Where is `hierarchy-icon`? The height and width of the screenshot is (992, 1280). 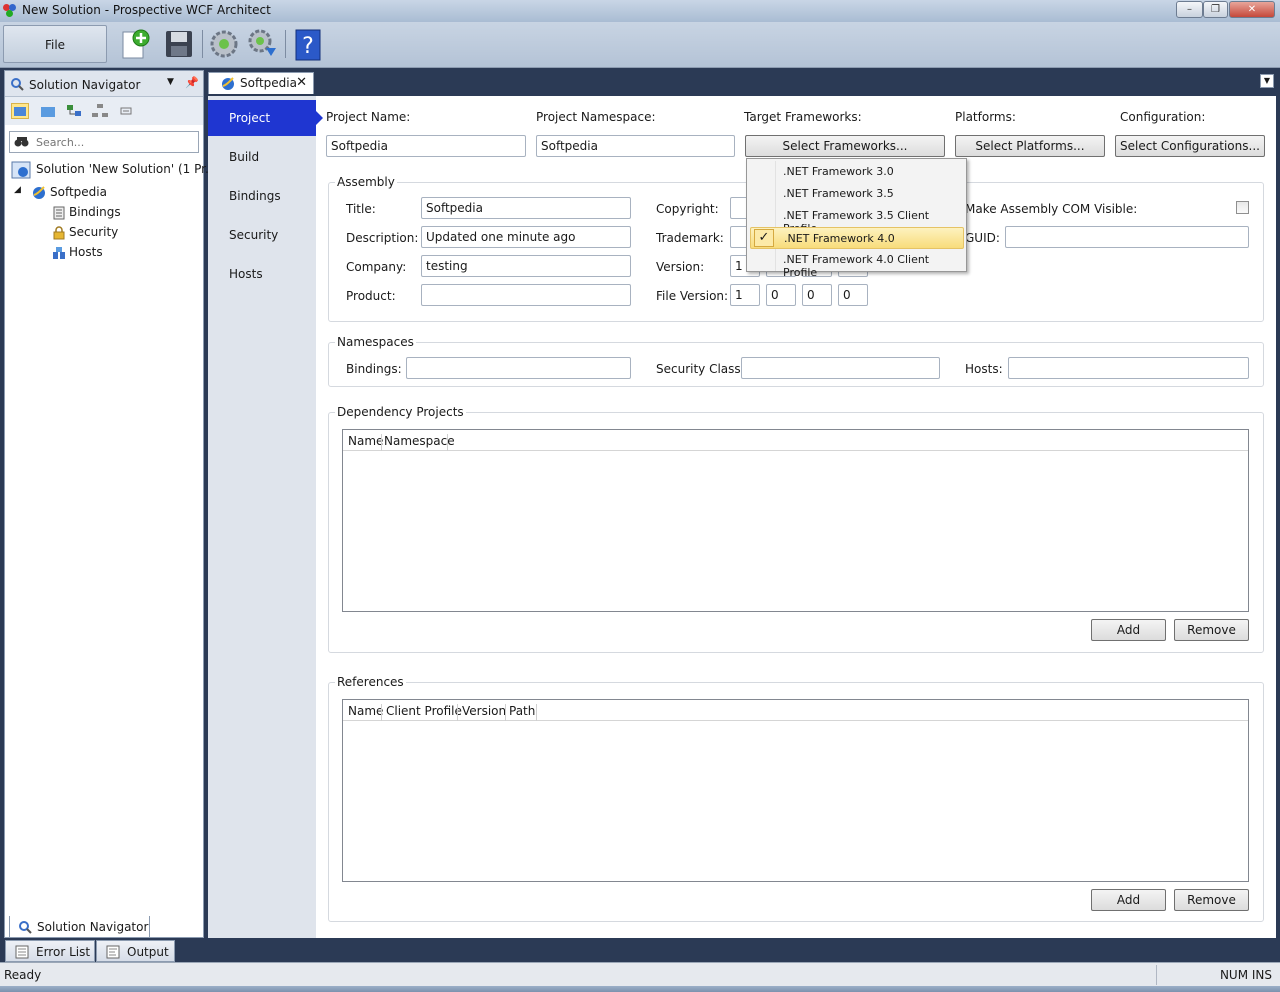 hierarchy-icon is located at coordinates (100, 111).